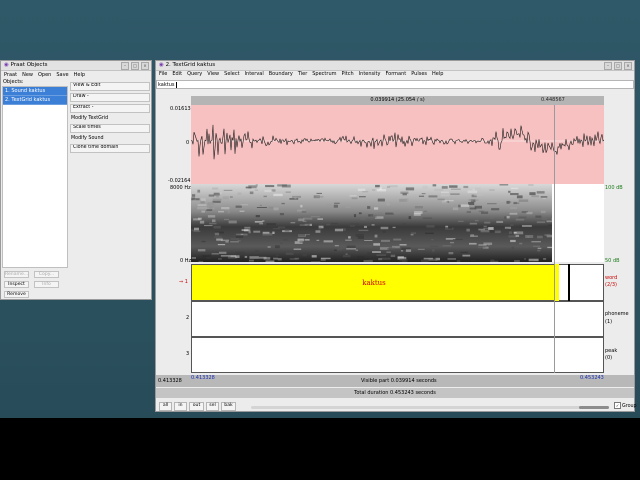 This screenshot has height=480, width=640. Describe the element at coordinates (10, 75) in the screenshot. I see `menu-praat: Praat` at that location.